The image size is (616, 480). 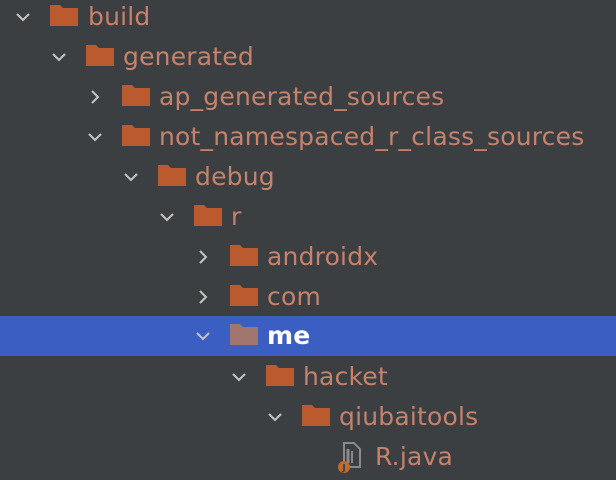 I want to click on tree-node-hacket: hacket, so click(x=308, y=377).